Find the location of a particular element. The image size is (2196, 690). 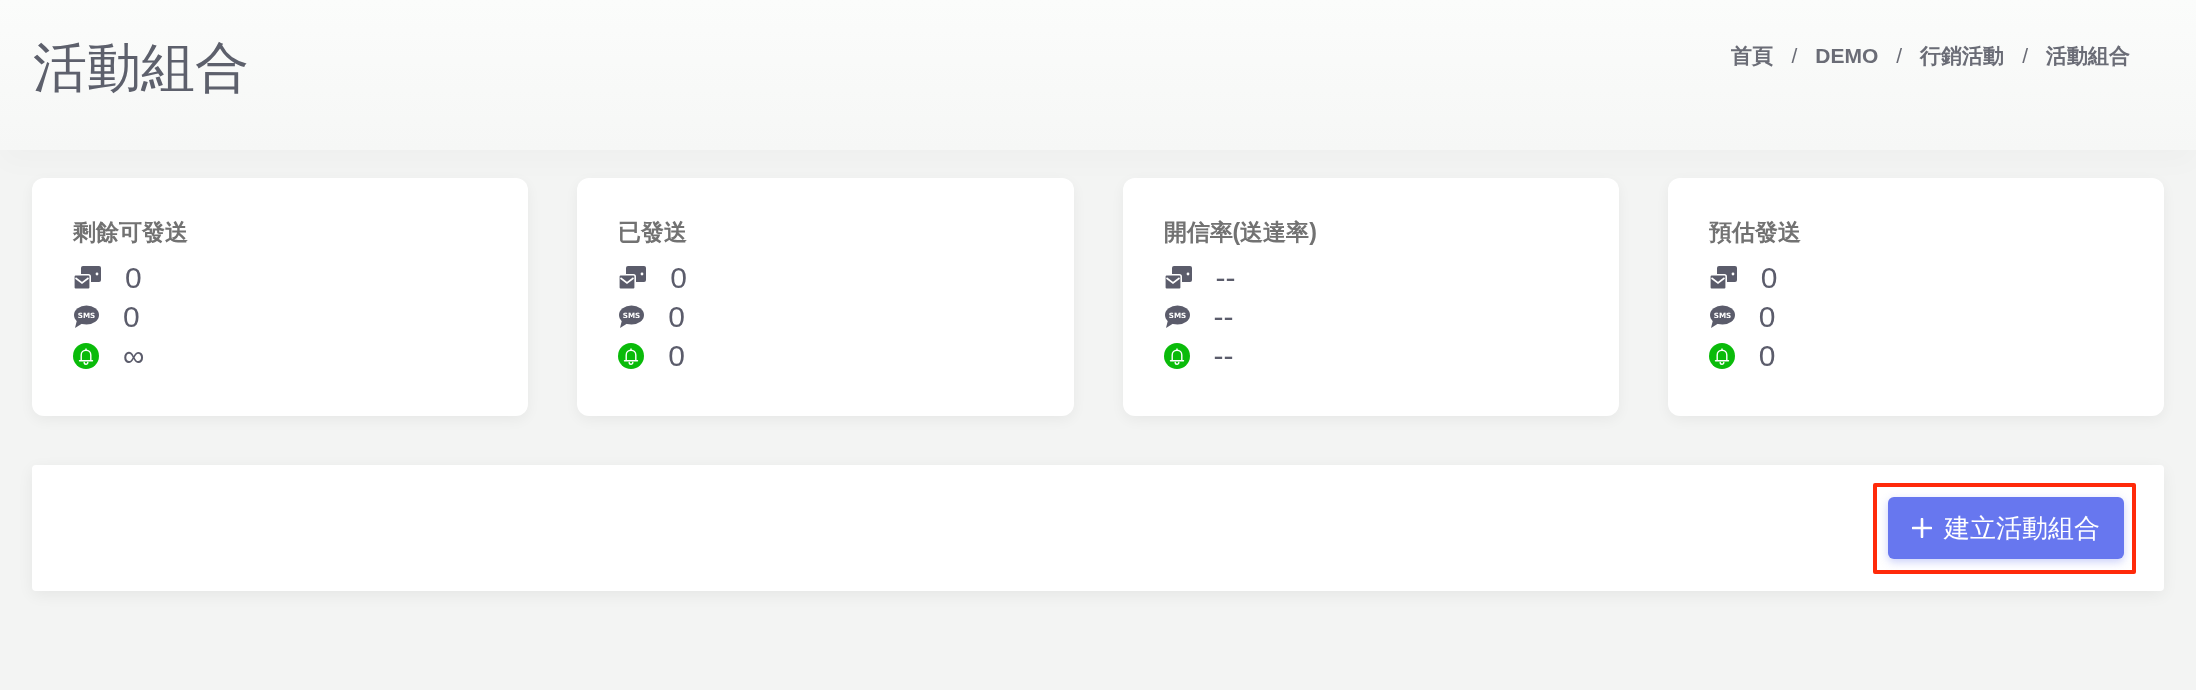

stat-value: ∞ is located at coordinates (134, 355).